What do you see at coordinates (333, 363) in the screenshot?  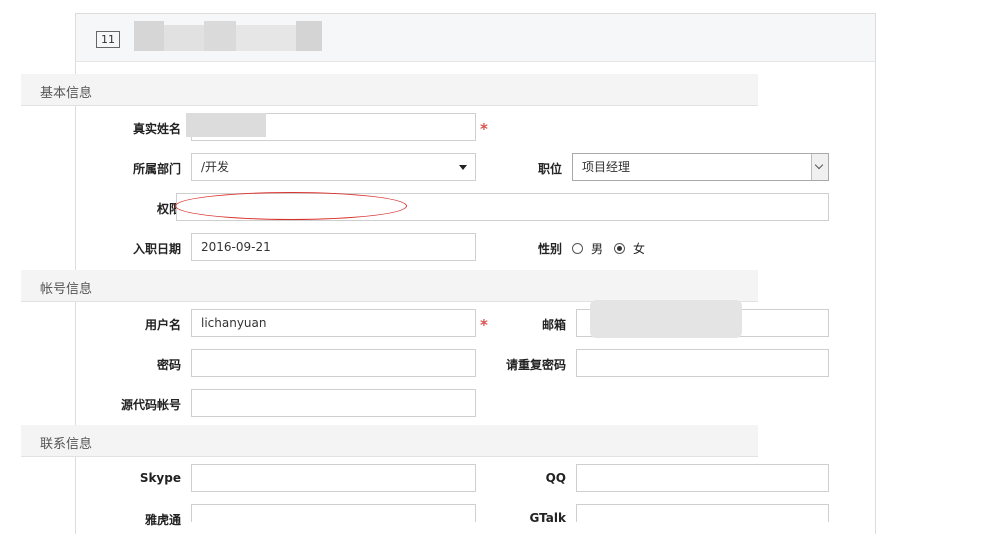 I see `password-input` at bounding box center [333, 363].